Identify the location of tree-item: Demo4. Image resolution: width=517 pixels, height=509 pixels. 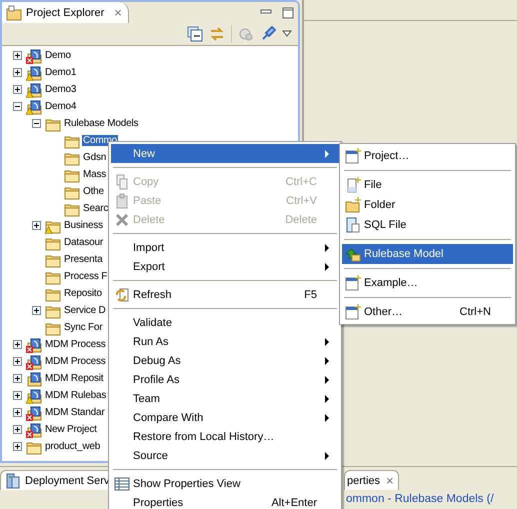
(61, 106).